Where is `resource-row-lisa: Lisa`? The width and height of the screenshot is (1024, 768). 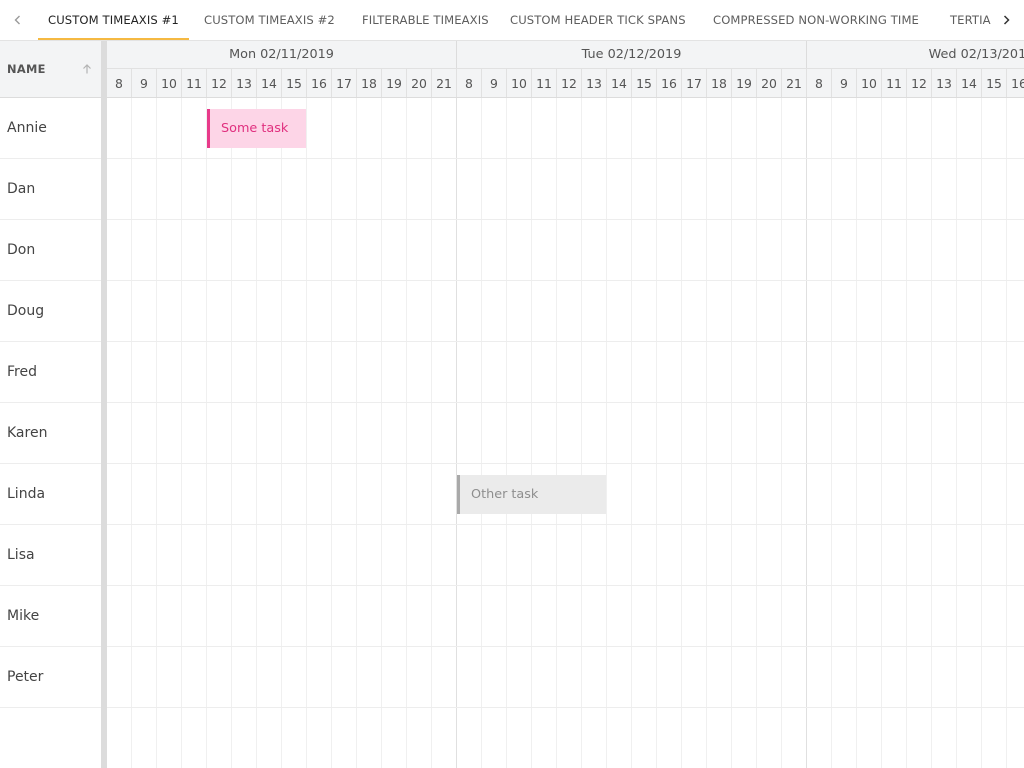
resource-row-lisa: Lisa is located at coordinates (50, 555).